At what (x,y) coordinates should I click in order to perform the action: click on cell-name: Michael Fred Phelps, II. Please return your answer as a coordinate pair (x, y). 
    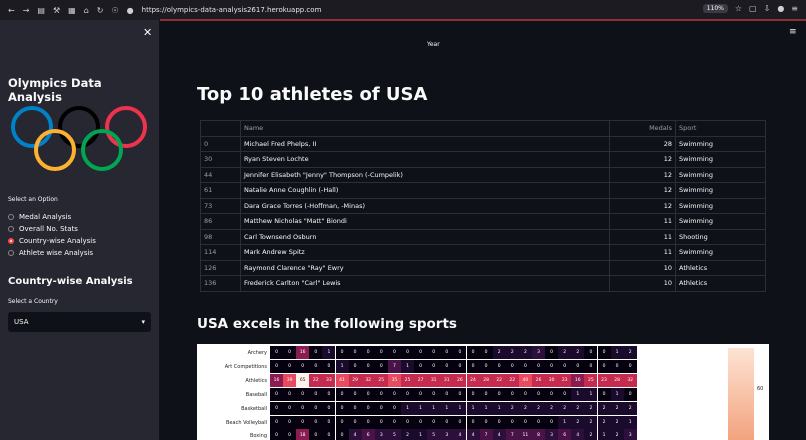
    Looking at the image, I should click on (425, 143).